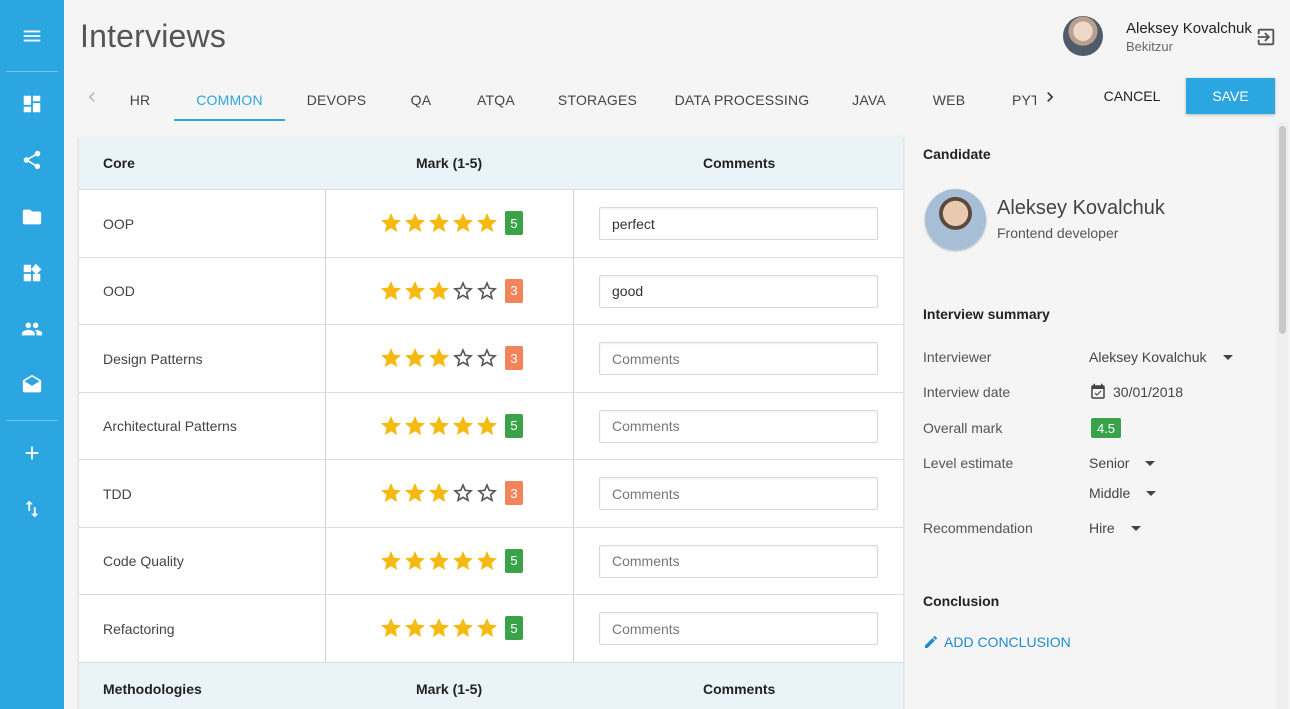  I want to click on level-estimate-select-2: Middle, so click(1123, 493).